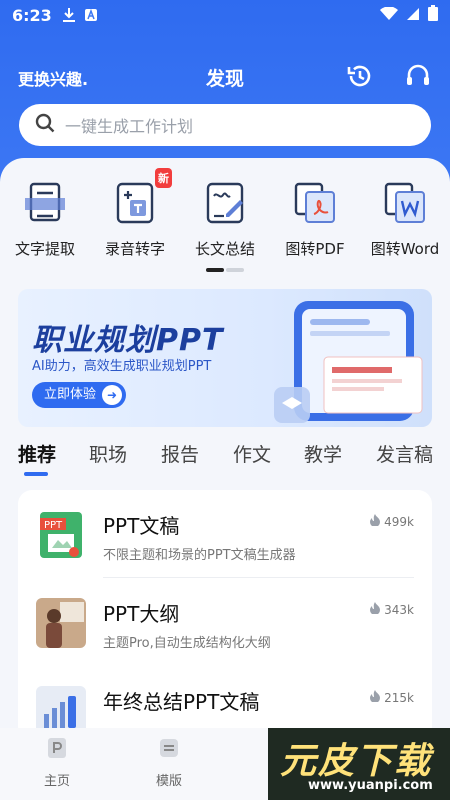 The width and height of the screenshot is (450, 800). Describe the element at coordinates (163, 178) in the screenshot. I see `new-badge: 新` at that location.